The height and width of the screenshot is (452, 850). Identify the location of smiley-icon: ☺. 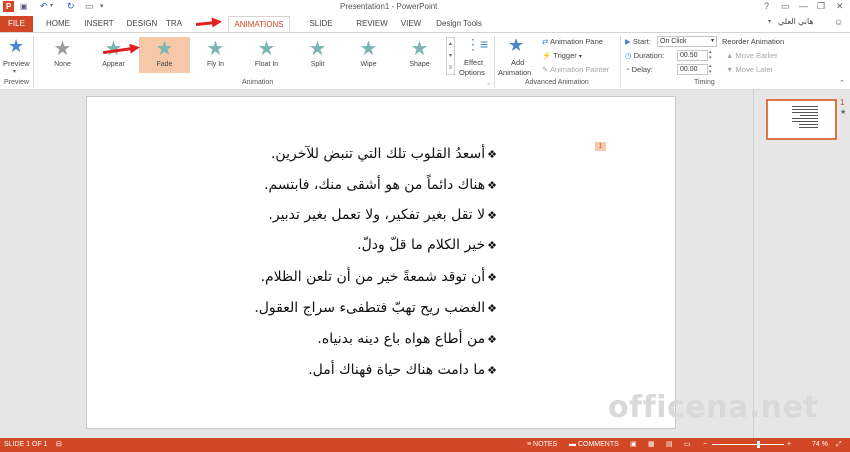
(838, 22).